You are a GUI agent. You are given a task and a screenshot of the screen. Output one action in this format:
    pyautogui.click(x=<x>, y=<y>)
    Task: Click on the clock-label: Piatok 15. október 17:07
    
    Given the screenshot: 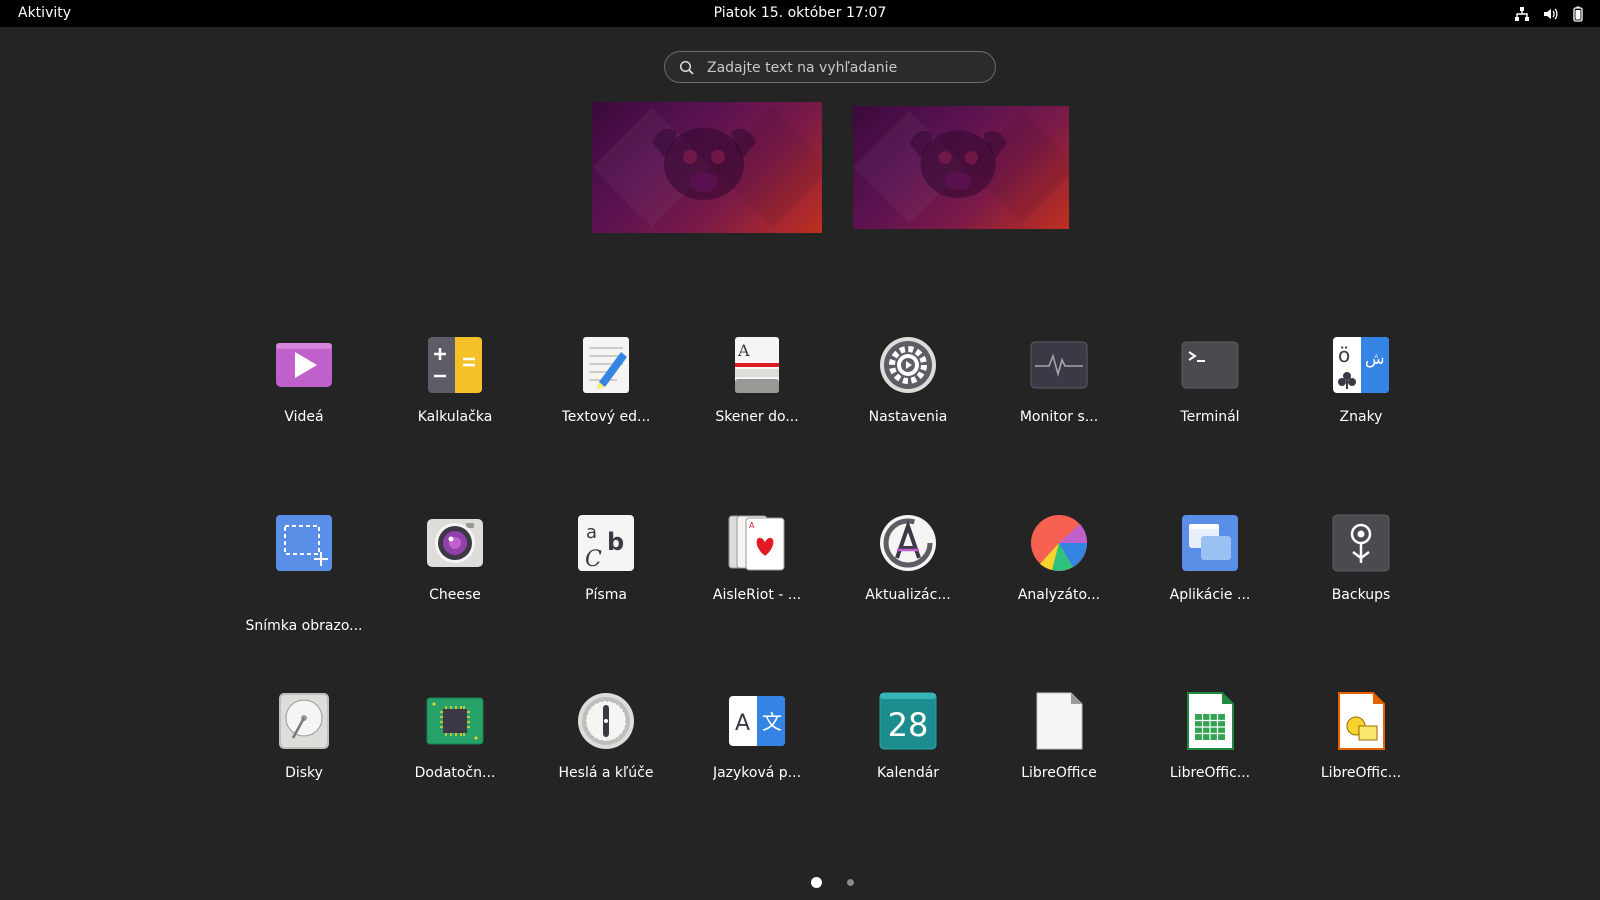 What is the action you would take?
    pyautogui.click(x=800, y=13)
    